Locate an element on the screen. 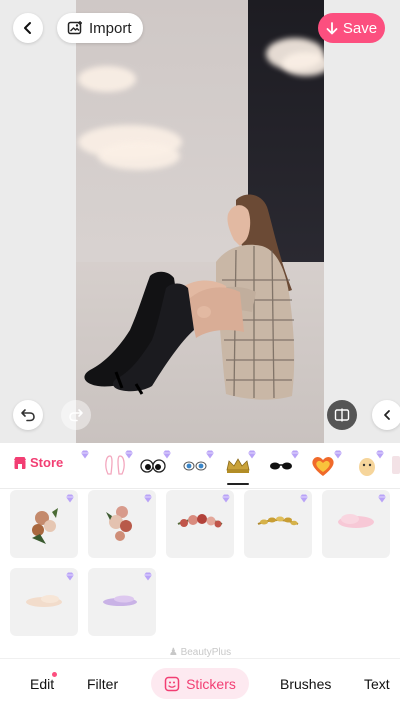 This screenshot has height=711, width=400. image-plus-icon is located at coordinates (74, 28).